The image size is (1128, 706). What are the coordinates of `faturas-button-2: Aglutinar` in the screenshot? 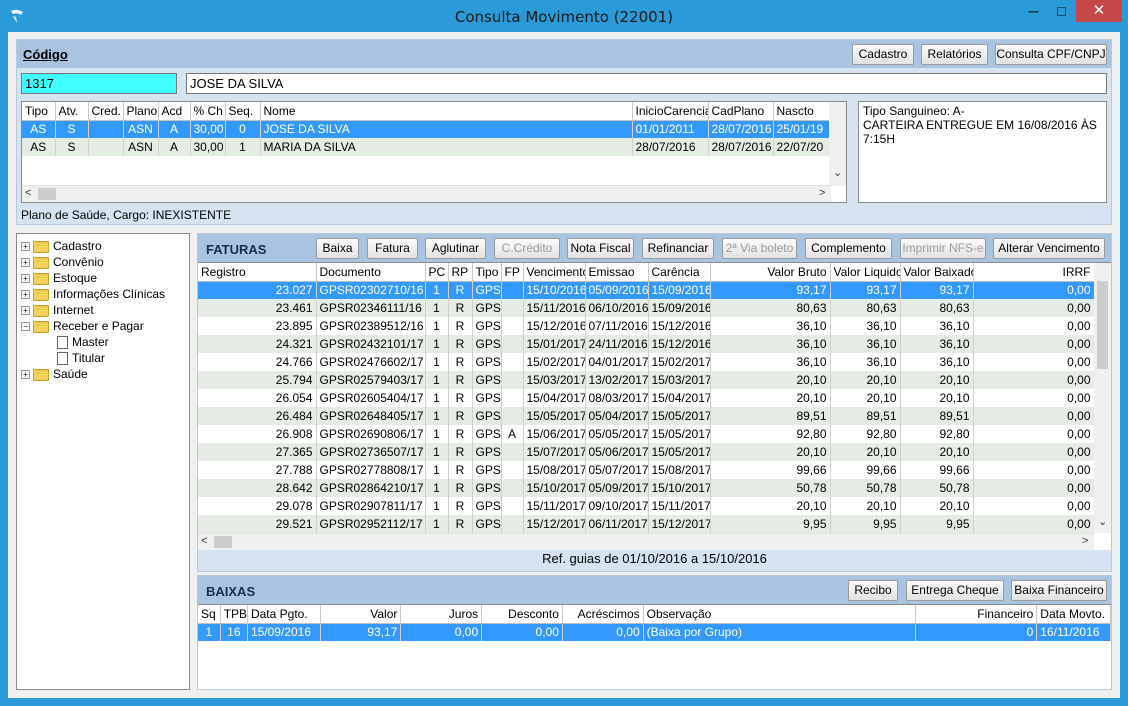 It's located at (455, 248).